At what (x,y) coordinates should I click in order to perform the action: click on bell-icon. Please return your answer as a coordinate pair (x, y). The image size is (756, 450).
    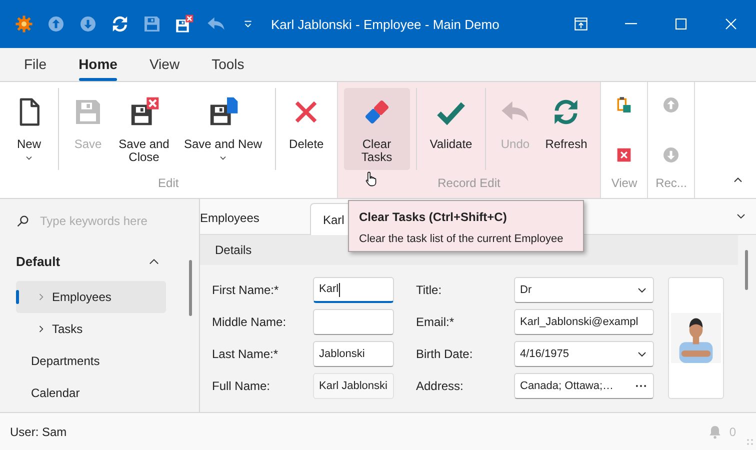
    Looking at the image, I should click on (715, 432).